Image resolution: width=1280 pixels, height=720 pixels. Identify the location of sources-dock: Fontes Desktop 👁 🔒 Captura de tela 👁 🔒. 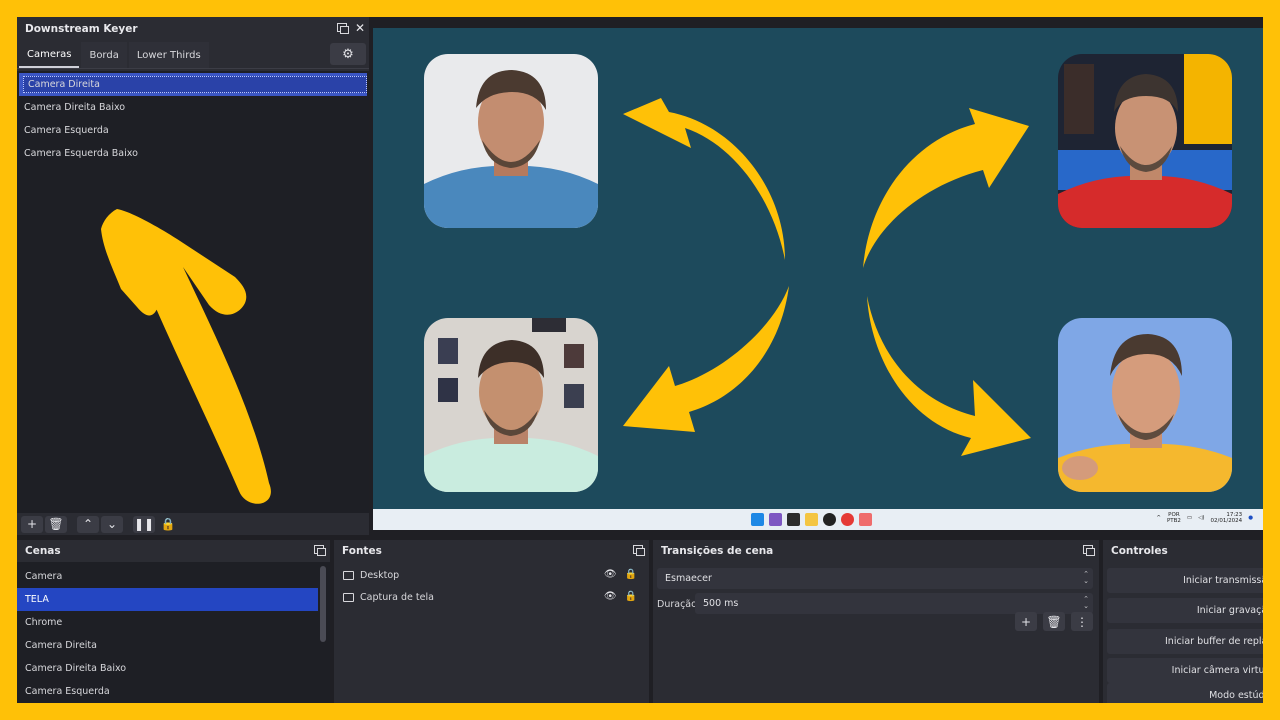
(491, 621).